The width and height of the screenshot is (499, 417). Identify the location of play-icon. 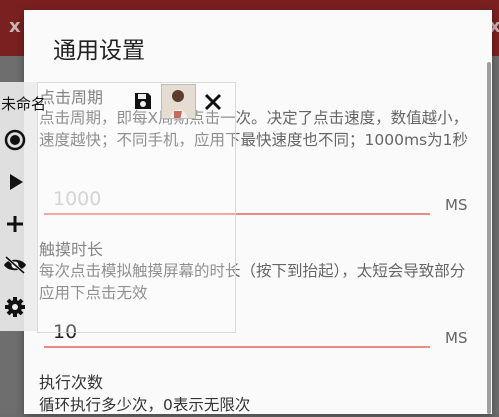
(16, 182).